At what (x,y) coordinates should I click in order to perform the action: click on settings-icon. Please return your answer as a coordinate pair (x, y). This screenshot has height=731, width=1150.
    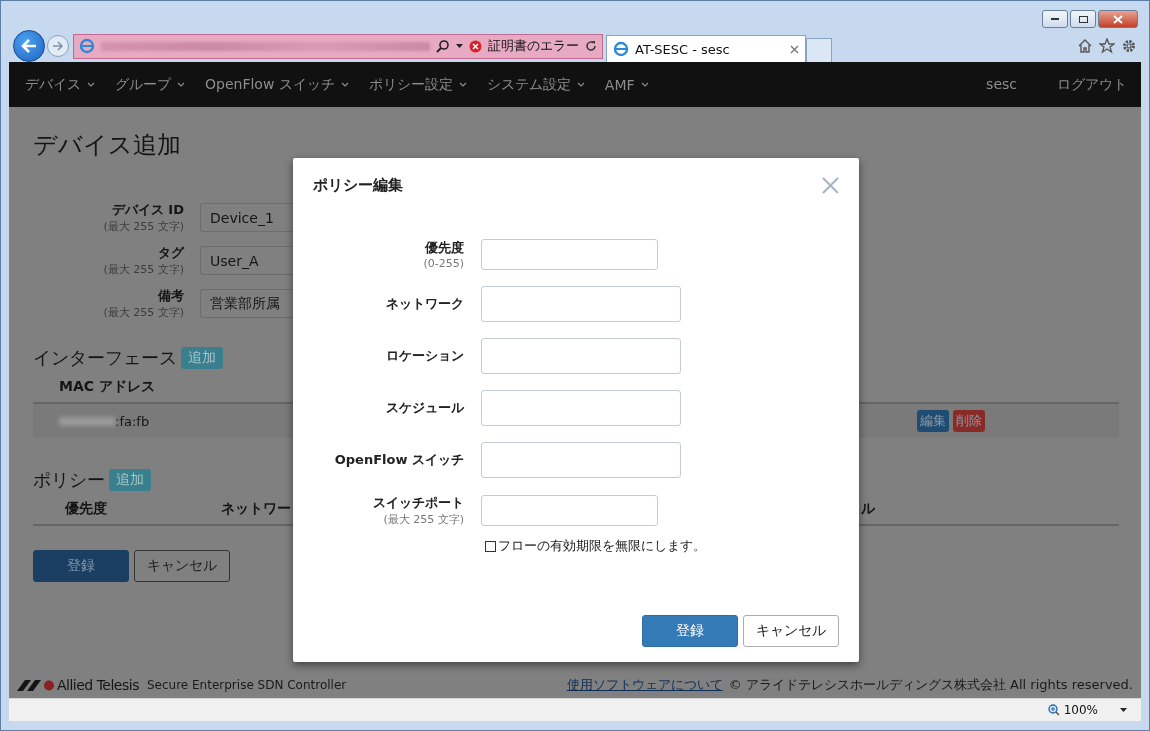
    Looking at the image, I should click on (1129, 46).